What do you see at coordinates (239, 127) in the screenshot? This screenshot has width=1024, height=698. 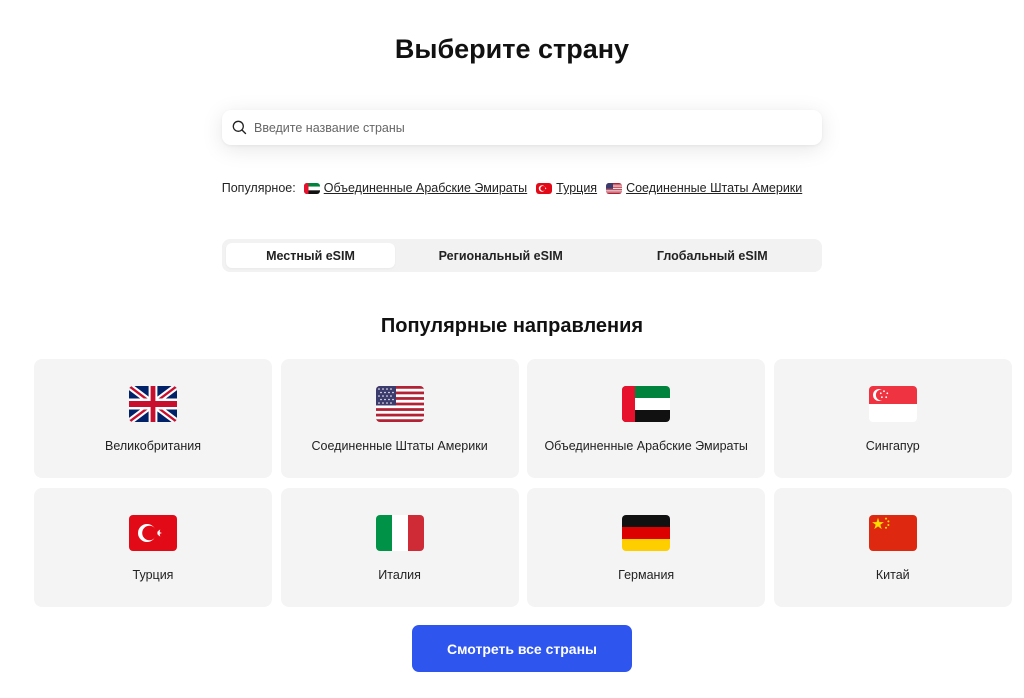 I see `search-icon` at bounding box center [239, 127].